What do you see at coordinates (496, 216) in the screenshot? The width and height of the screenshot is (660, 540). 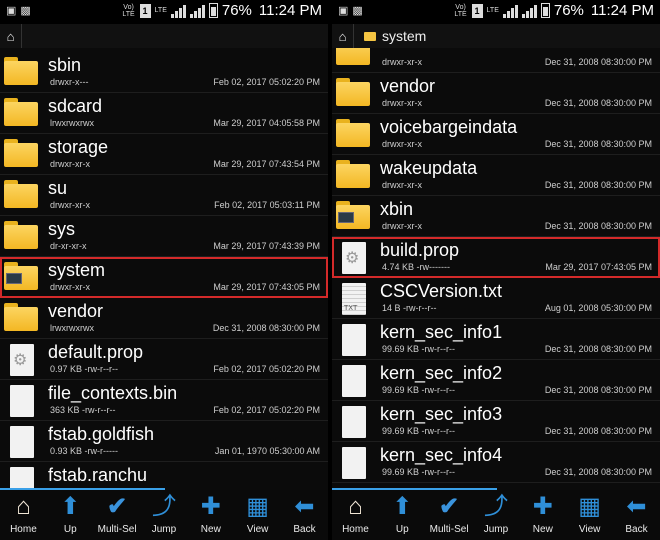 I see `list-item: xbin drwxr-xr-x Dec 31, 2008 08:30:00 PM` at bounding box center [496, 216].